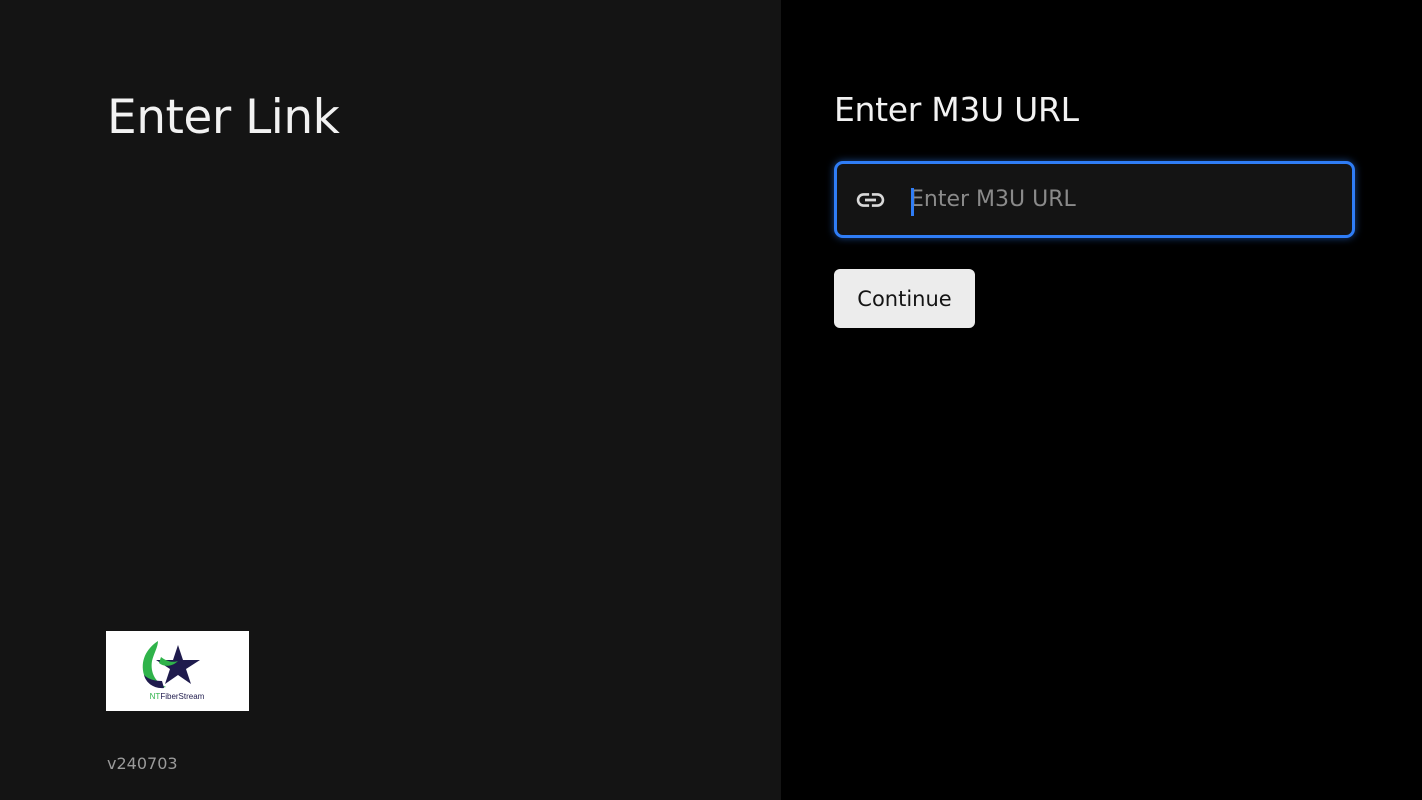 This screenshot has height=800, width=1422. What do you see at coordinates (912, 202) in the screenshot?
I see `text-caret` at bounding box center [912, 202].